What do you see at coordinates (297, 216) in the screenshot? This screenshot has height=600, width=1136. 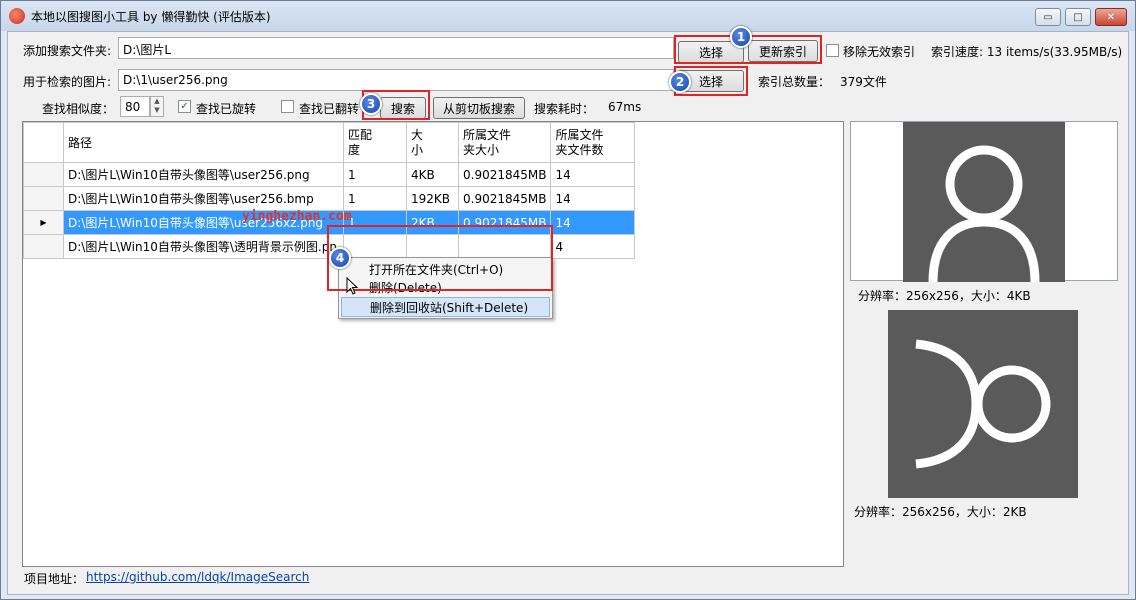 I see `watermark-text: yinghezhan.com` at bounding box center [297, 216].